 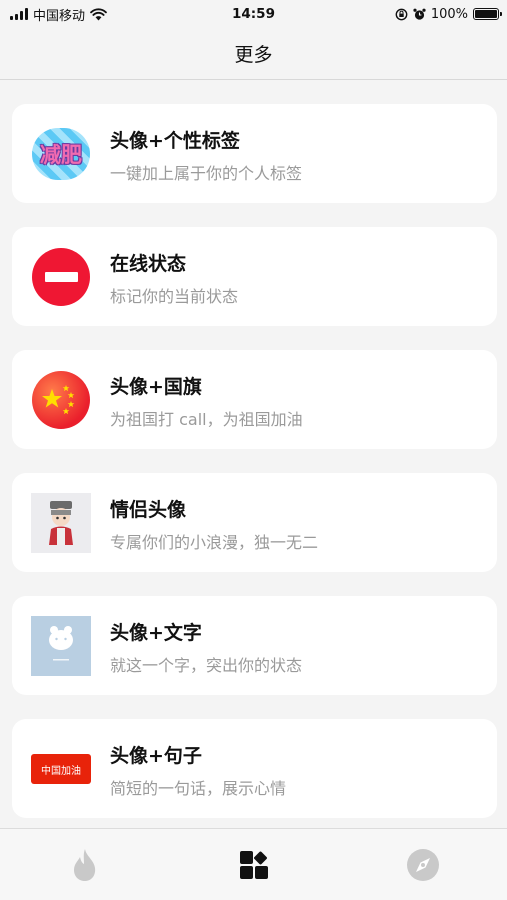 I want to click on battery-level, so click(x=486, y=14).